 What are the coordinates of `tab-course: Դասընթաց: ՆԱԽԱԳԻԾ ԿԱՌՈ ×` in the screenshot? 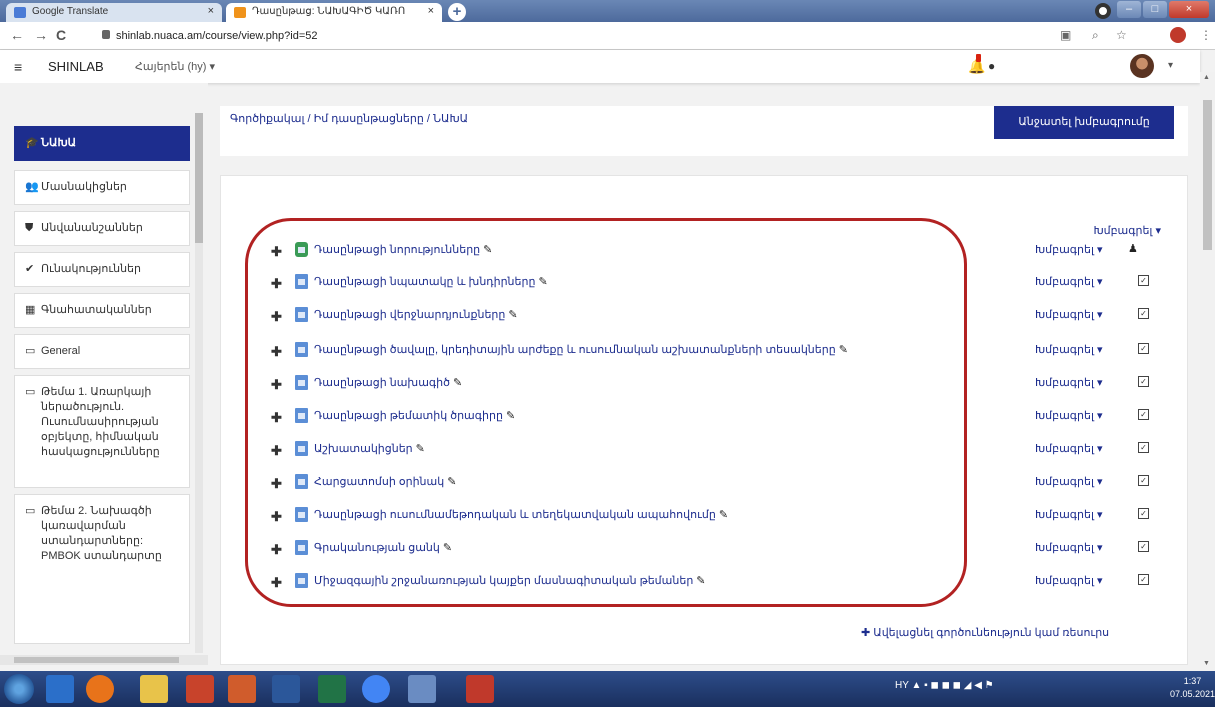 It's located at (334, 12).